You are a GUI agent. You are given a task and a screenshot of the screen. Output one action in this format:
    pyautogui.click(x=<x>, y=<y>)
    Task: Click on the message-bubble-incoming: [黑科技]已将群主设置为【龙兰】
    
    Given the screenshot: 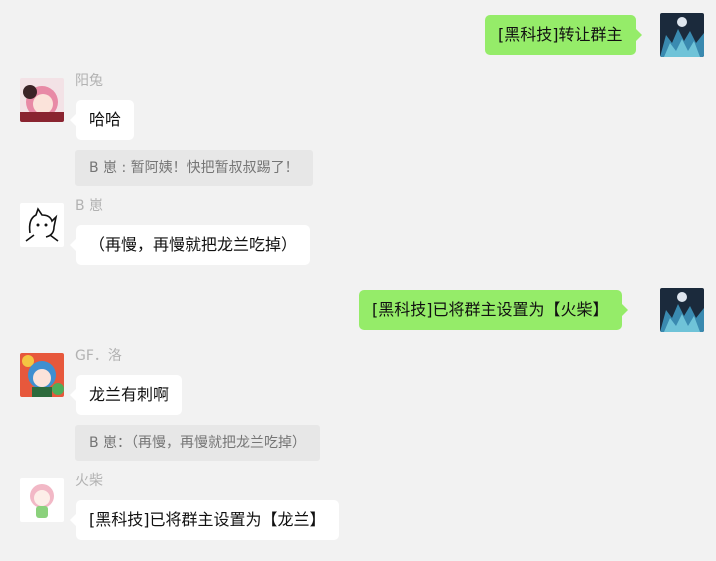 What is the action you would take?
    pyautogui.click(x=204, y=520)
    